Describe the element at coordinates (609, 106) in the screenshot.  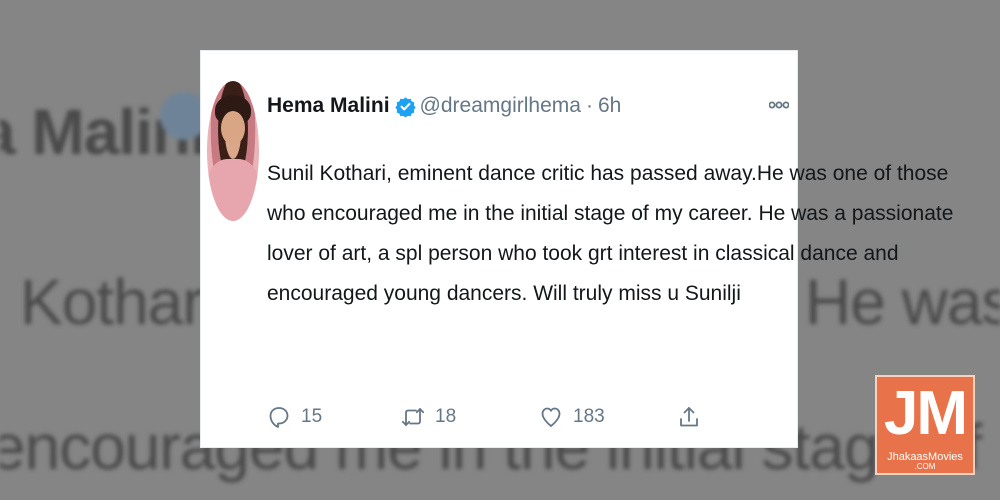
I see `tweet-timestamp: 6h` at that location.